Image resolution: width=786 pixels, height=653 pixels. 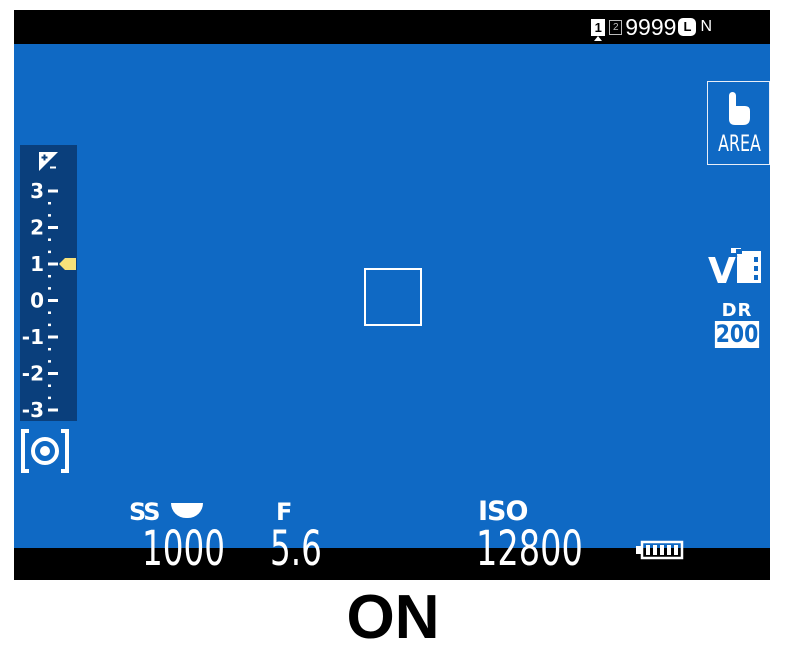 What do you see at coordinates (296, 549) in the screenshot?
I see `aperture-value: 5.6` at bounding box center [296, 549].